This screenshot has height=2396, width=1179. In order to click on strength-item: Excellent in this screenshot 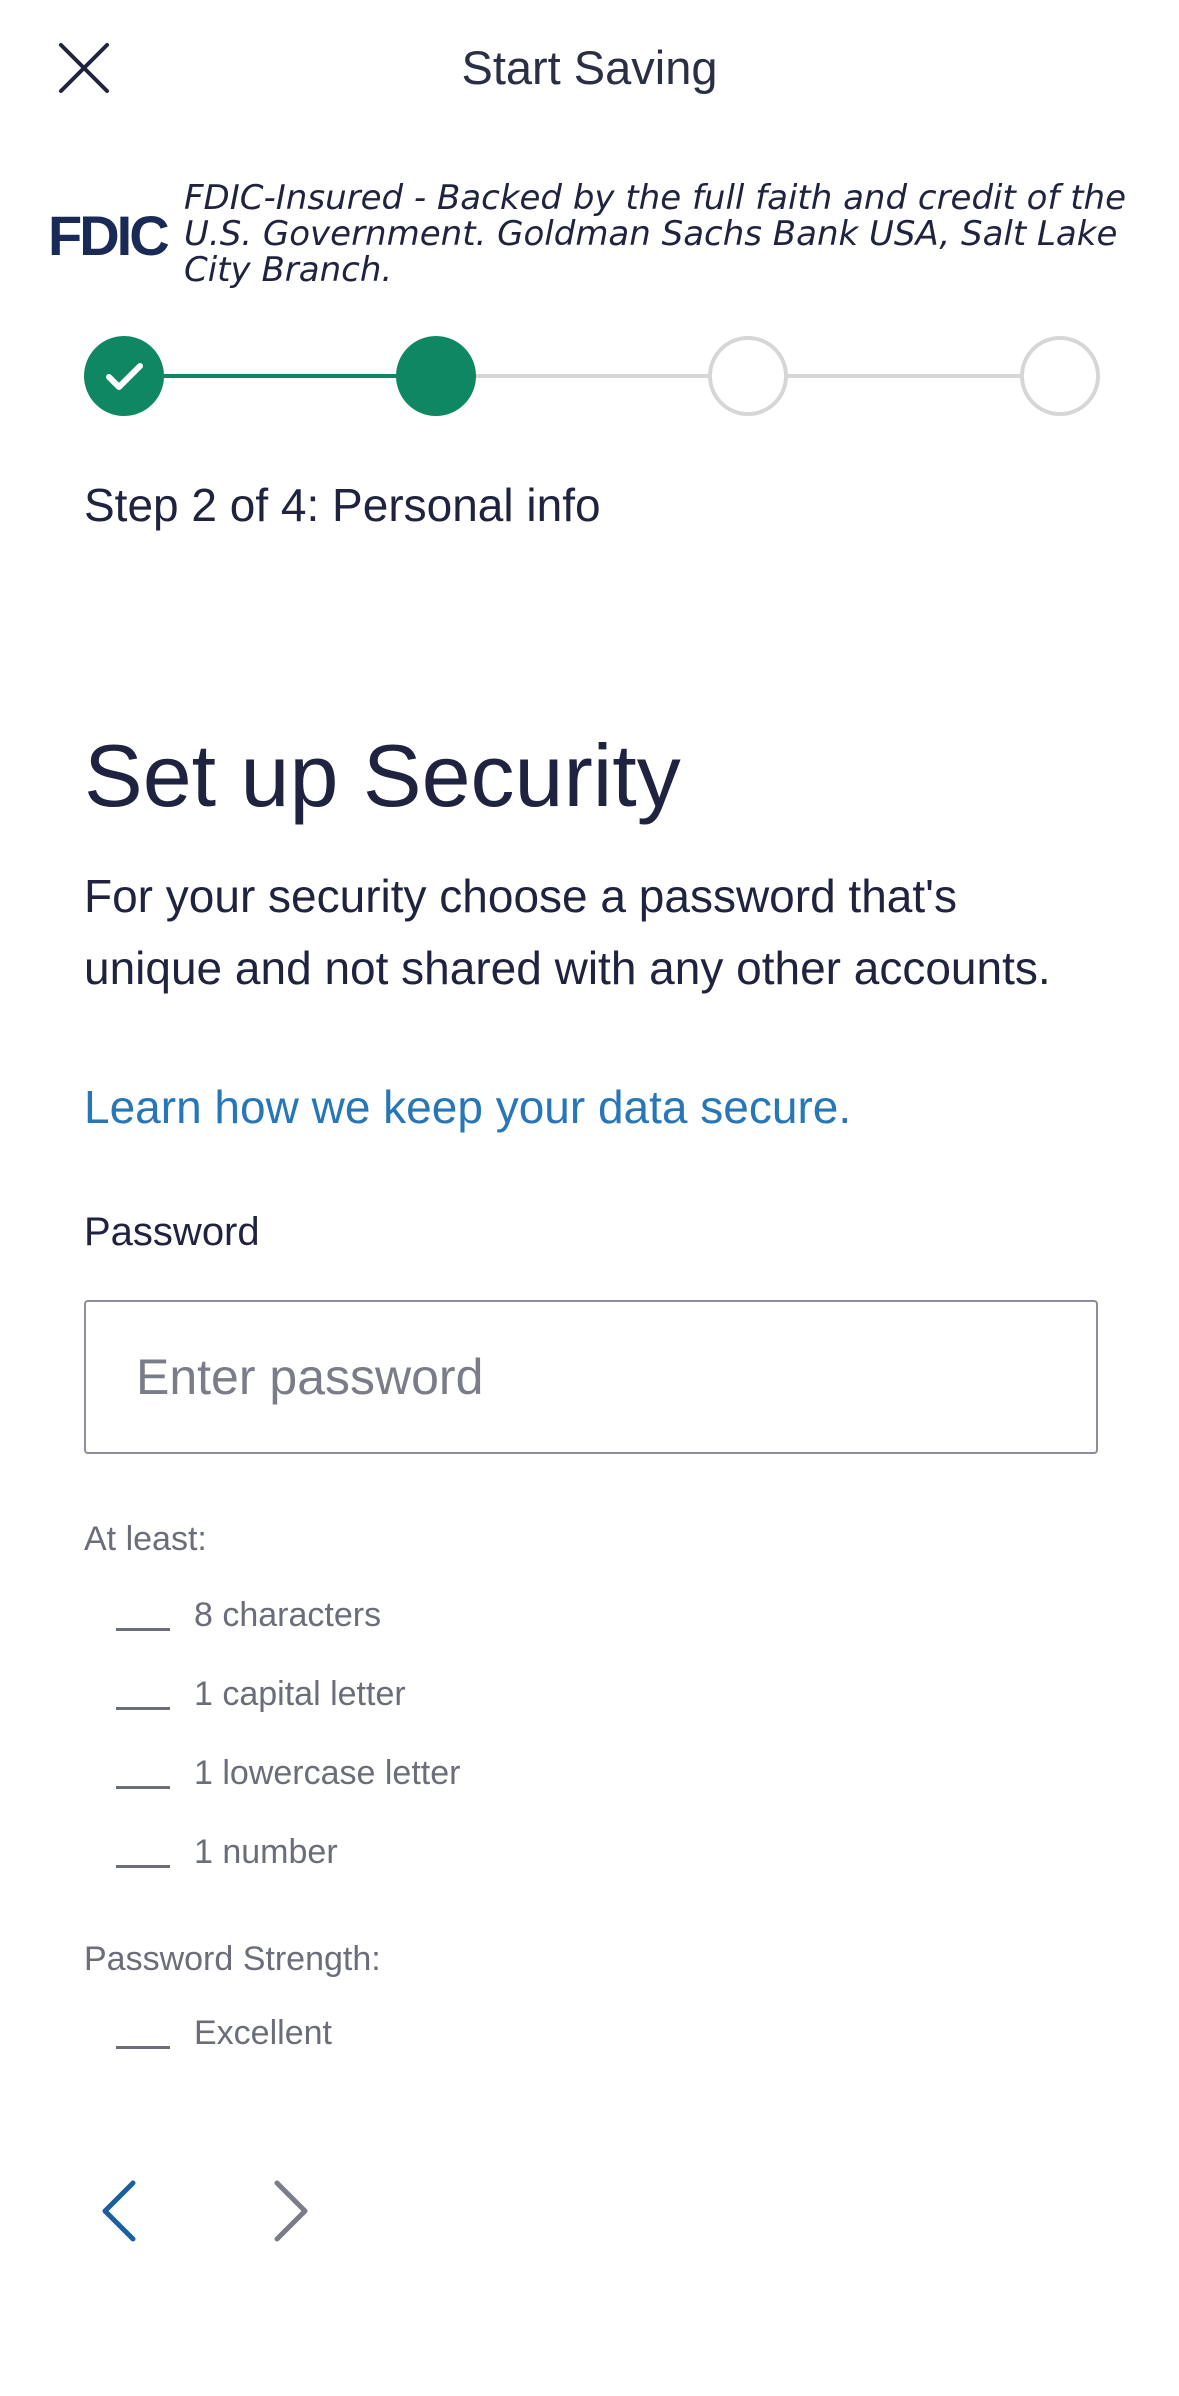, I will do `click(224, 2033)`.